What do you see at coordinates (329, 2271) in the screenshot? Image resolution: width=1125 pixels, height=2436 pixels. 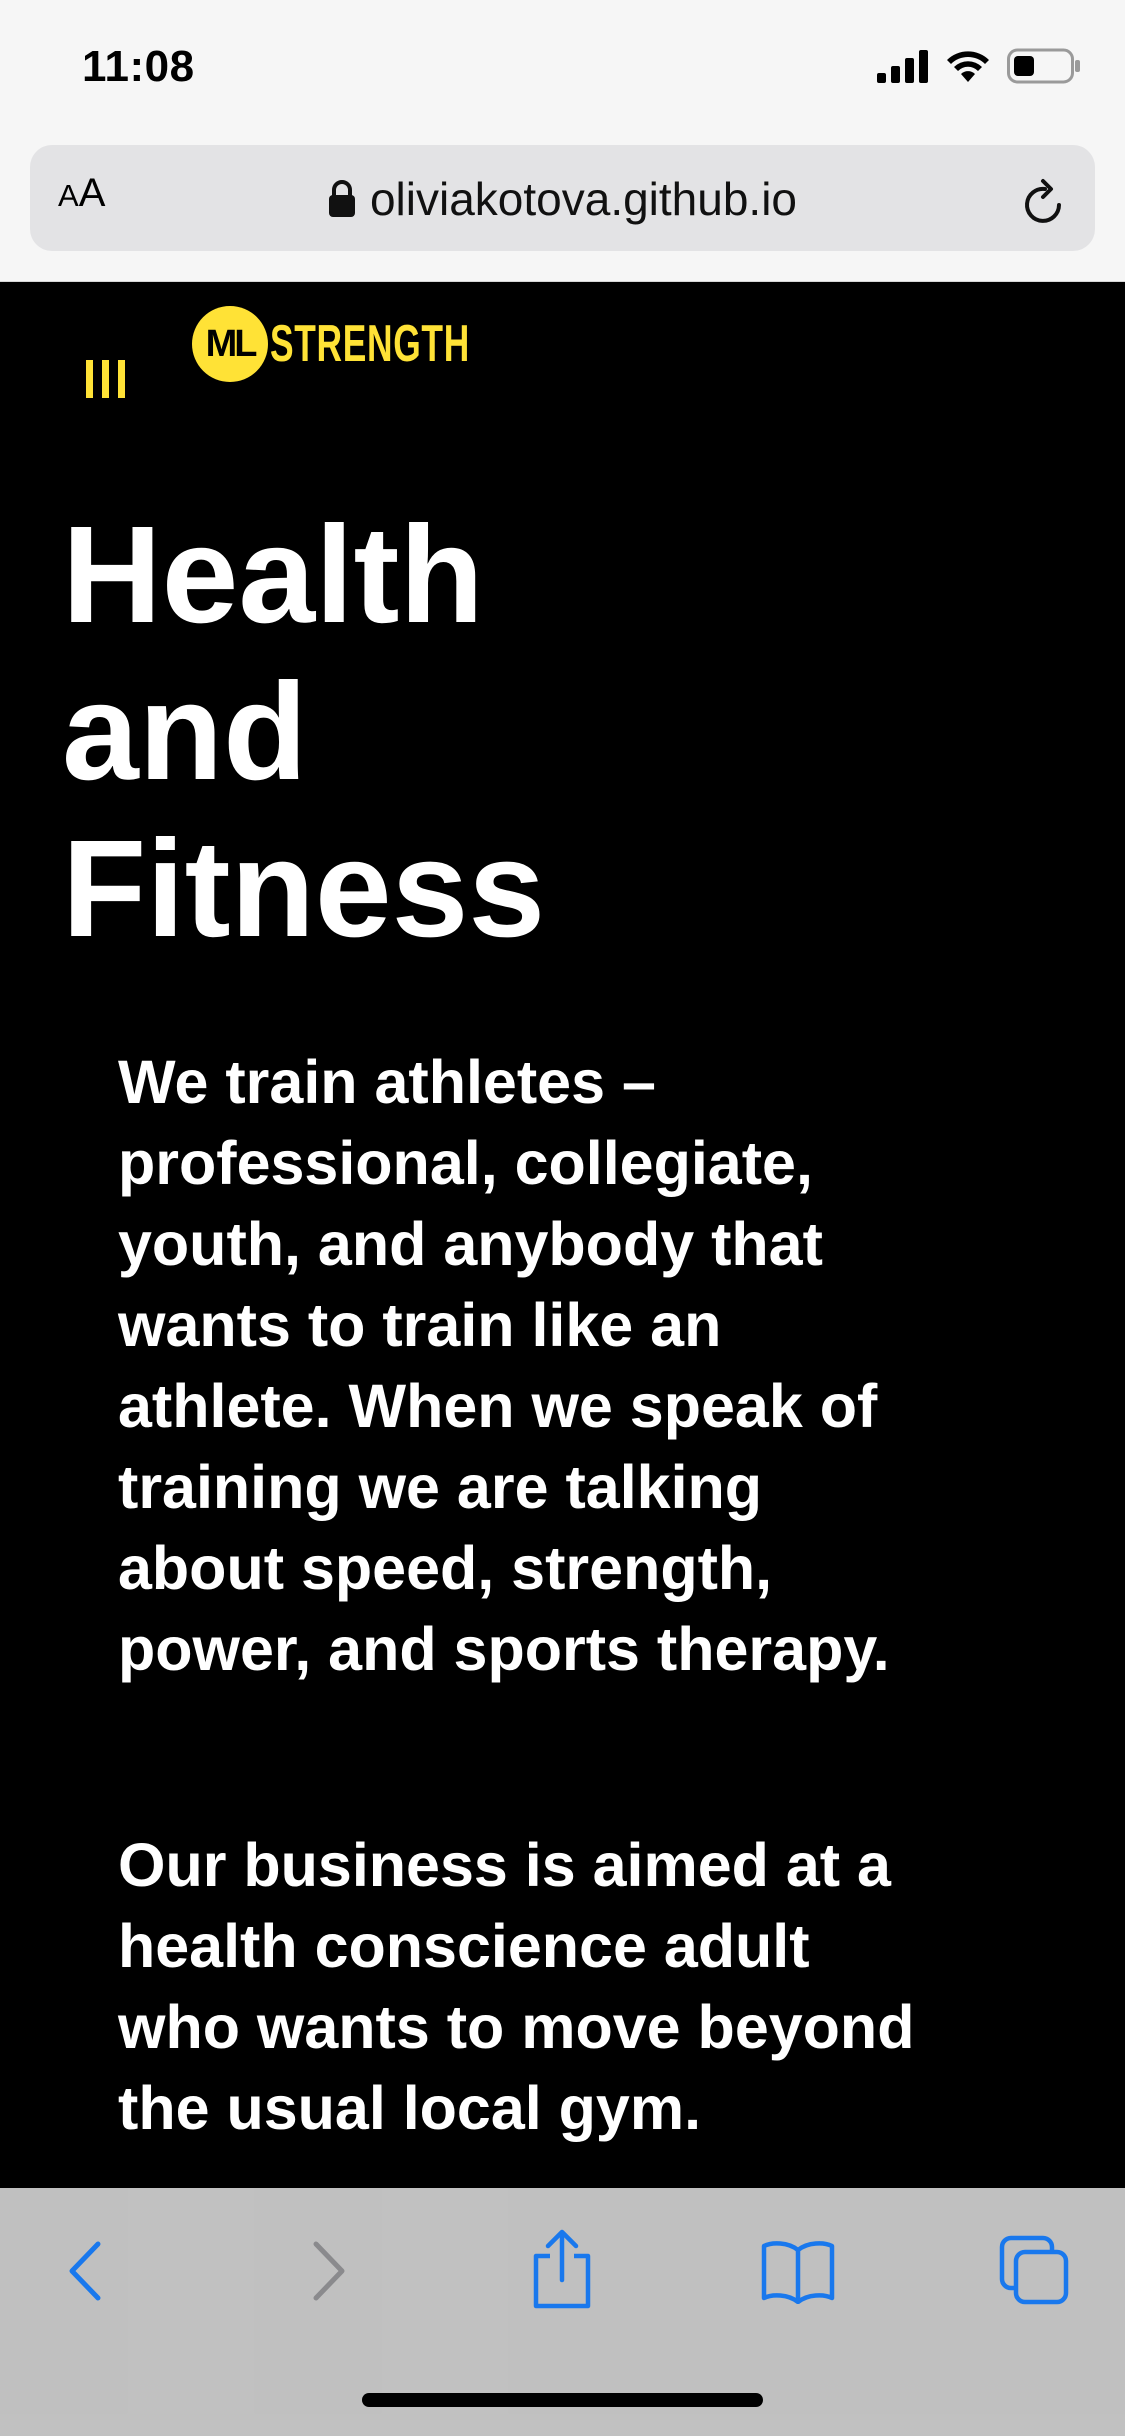 I see `forward-icon` at bounding box center [329, 2271].